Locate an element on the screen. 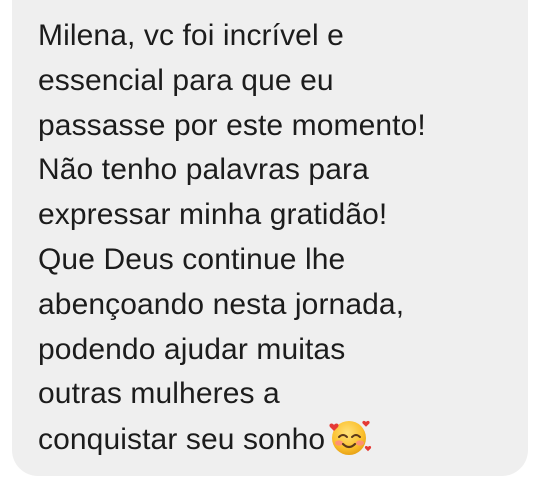 This screenshot has width=538, height=490. message-line-9: outras mulheres a is located at coordinates (159, 394).